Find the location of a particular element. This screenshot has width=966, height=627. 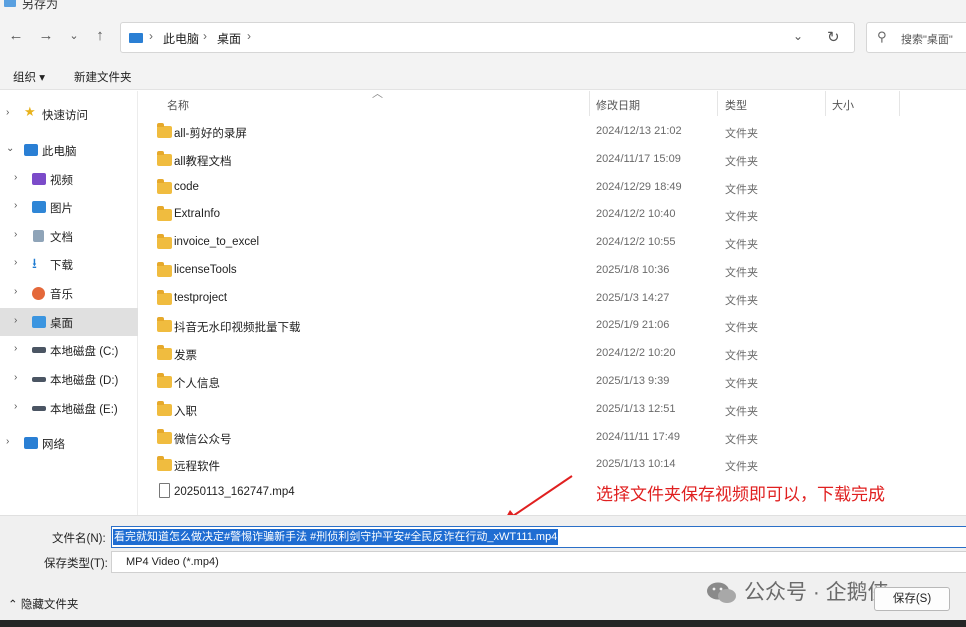

search-box: ⚲ 搜索"桌面" is located at coordinates (916, 37).